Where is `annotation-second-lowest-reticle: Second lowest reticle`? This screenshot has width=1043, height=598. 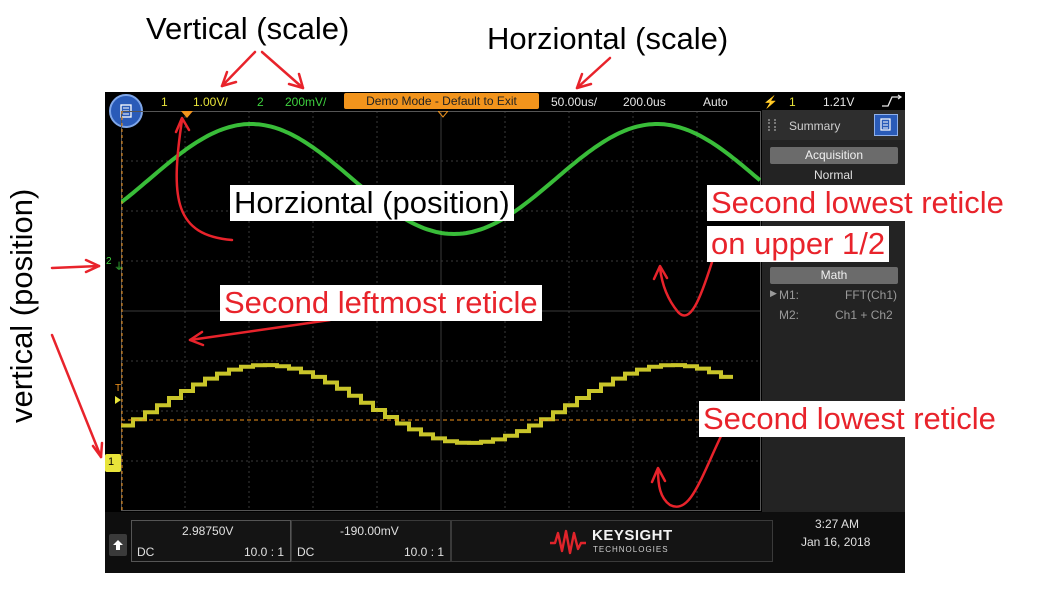 annotation-second-lowest-reticle: Second lowest reticle is located at coordinates (849, 419).